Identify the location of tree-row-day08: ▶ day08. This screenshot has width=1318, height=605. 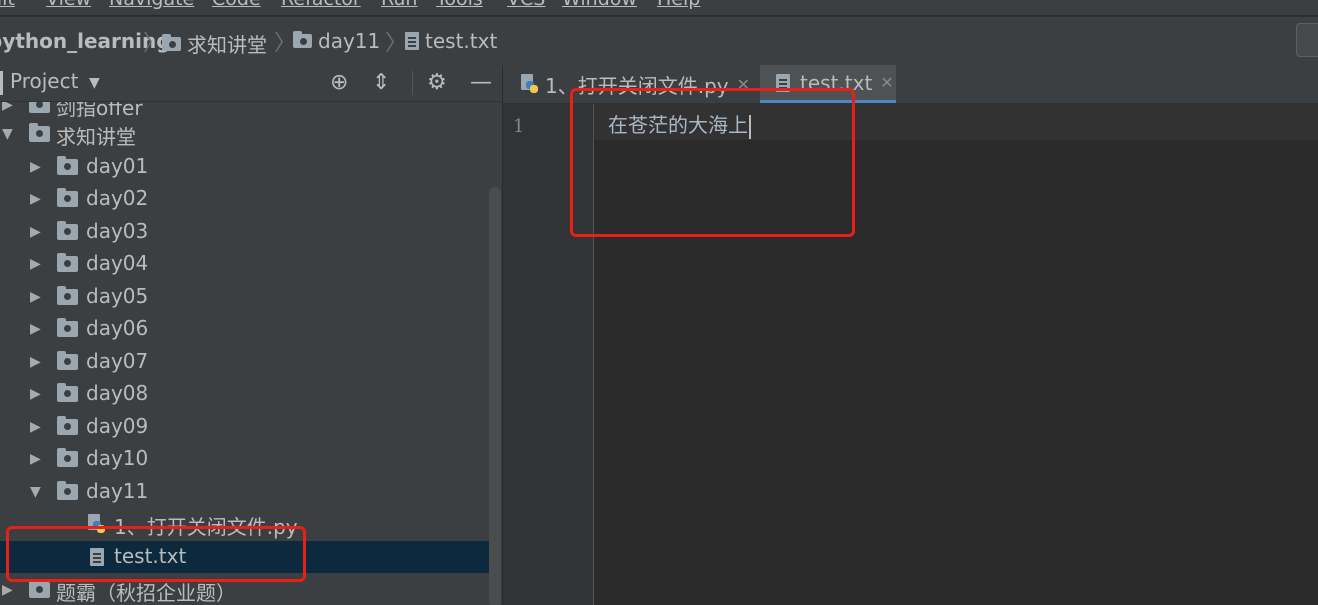
(245, 394).